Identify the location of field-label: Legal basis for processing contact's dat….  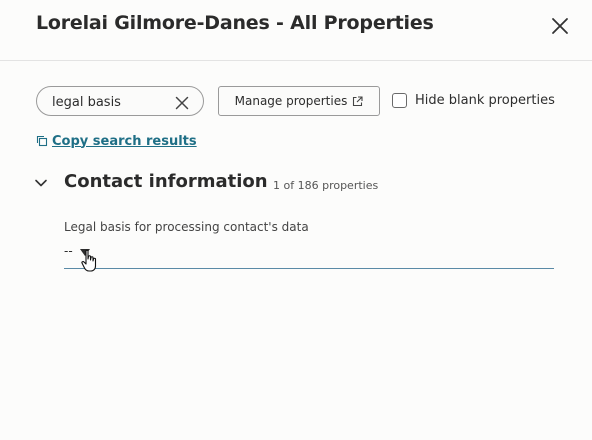
(186, 227).